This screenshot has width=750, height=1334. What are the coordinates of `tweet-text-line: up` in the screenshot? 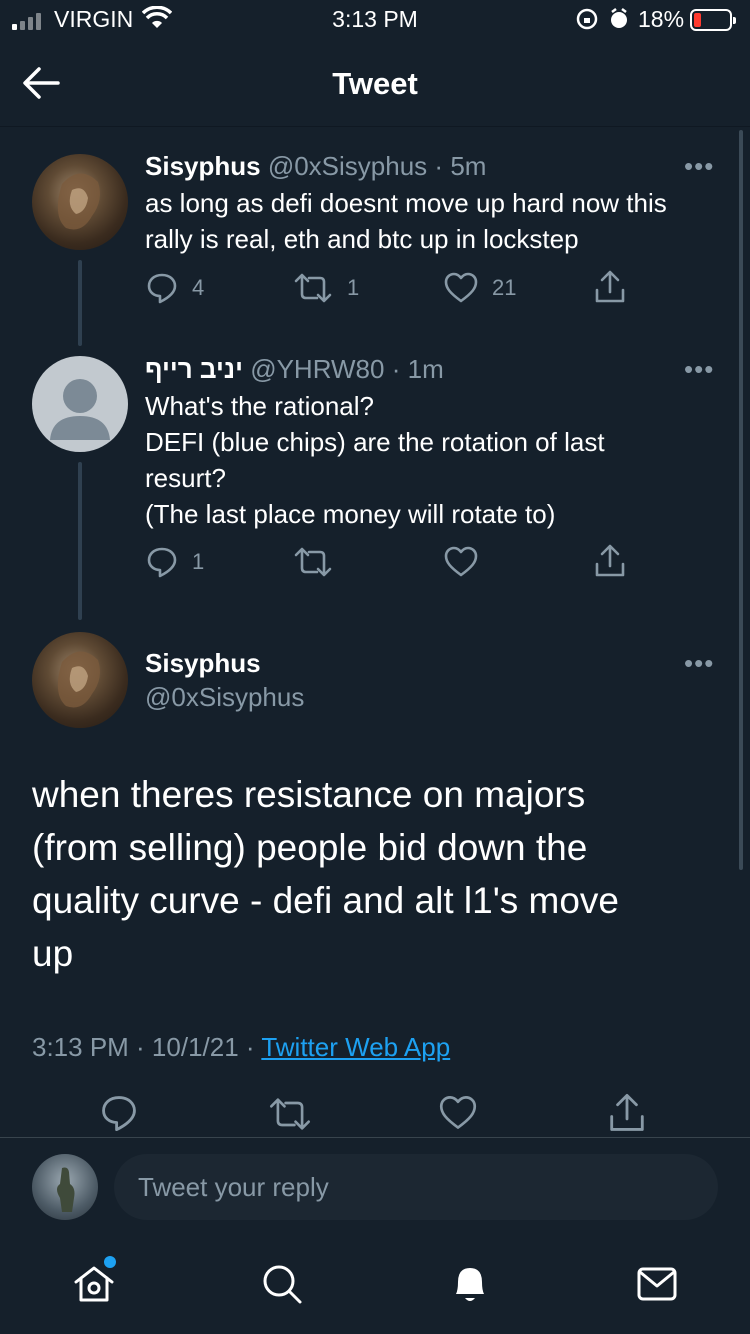 It's located at (53, 953).